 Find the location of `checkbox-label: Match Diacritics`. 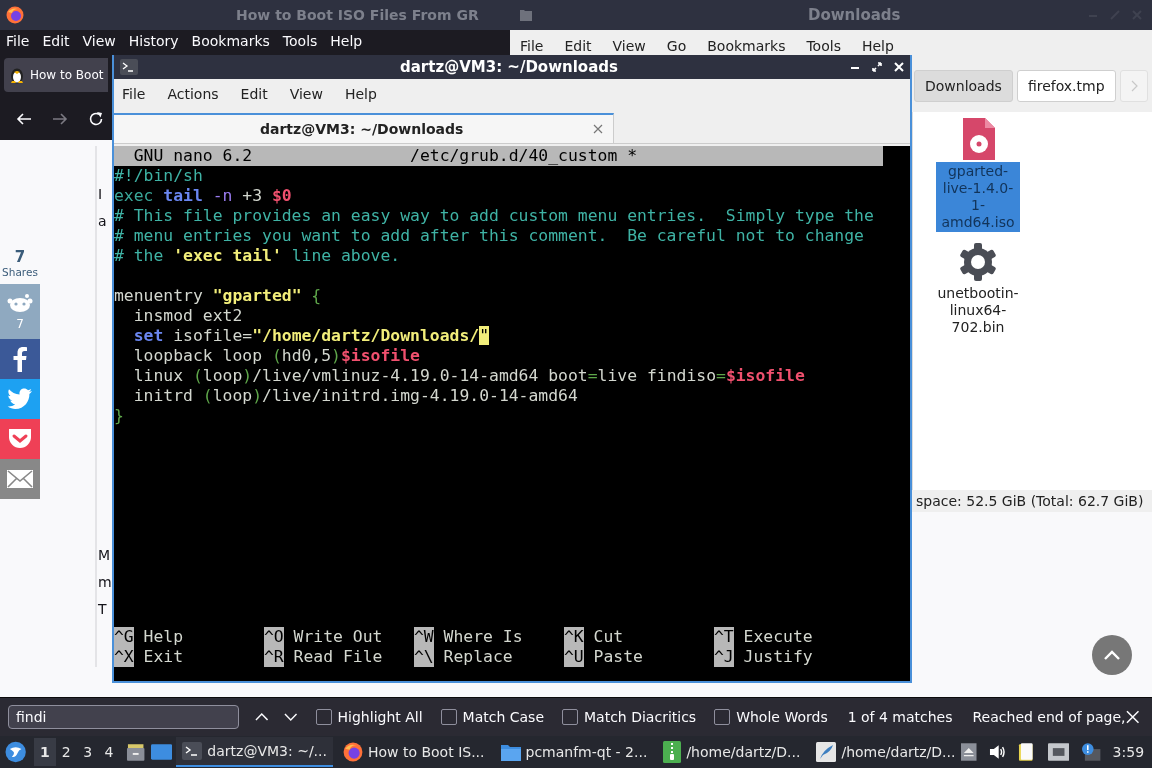

checkbox-label: Match Diacritics is located at coordinates (640, 717).